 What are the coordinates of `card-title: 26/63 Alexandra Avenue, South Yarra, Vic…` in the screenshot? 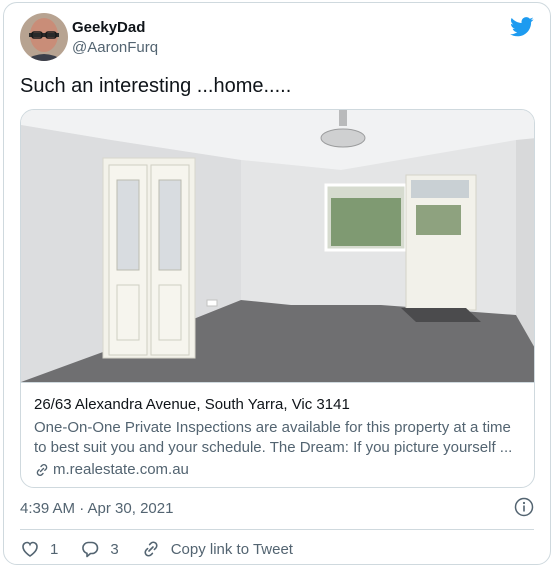 It's located at (192, 404).